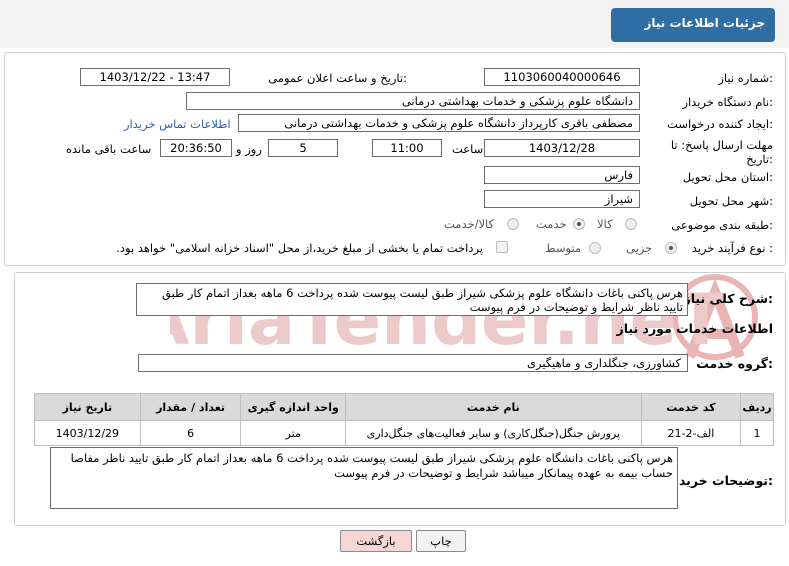 The height and width of the screenshot is (566, 789). I want to click on print-button: چاپ, so click(441, 541).